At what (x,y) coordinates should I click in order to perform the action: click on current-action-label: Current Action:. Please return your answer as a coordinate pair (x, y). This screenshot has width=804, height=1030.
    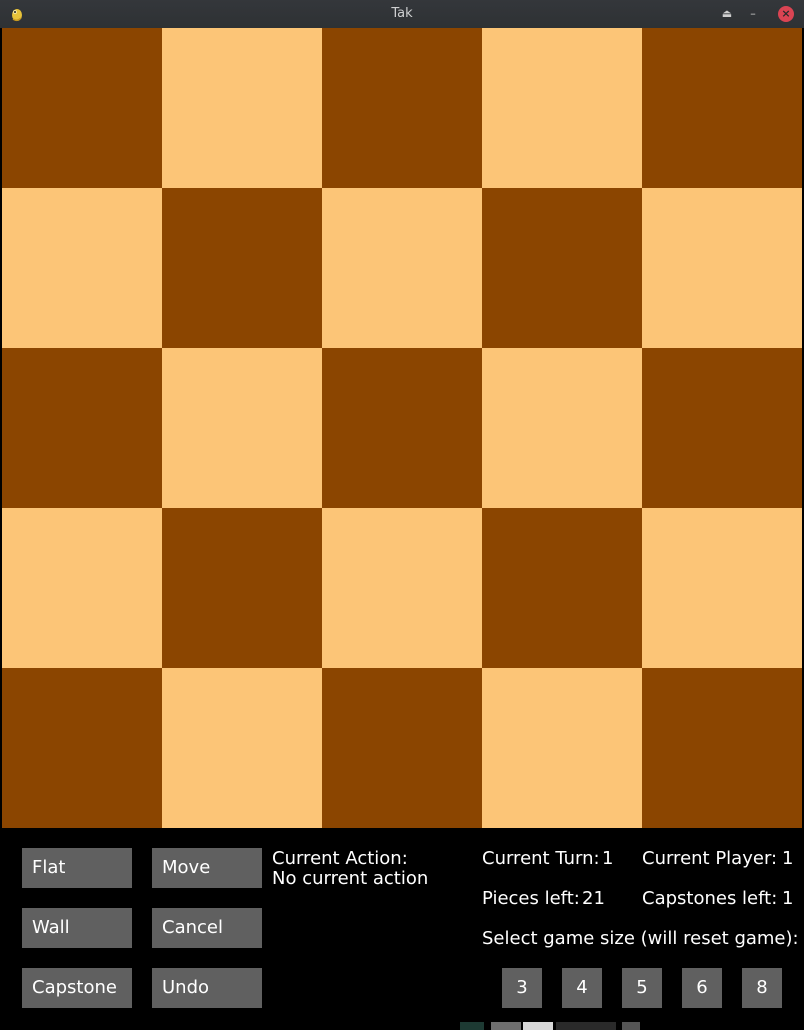
    Looking at the image, I should click on (340, 858).